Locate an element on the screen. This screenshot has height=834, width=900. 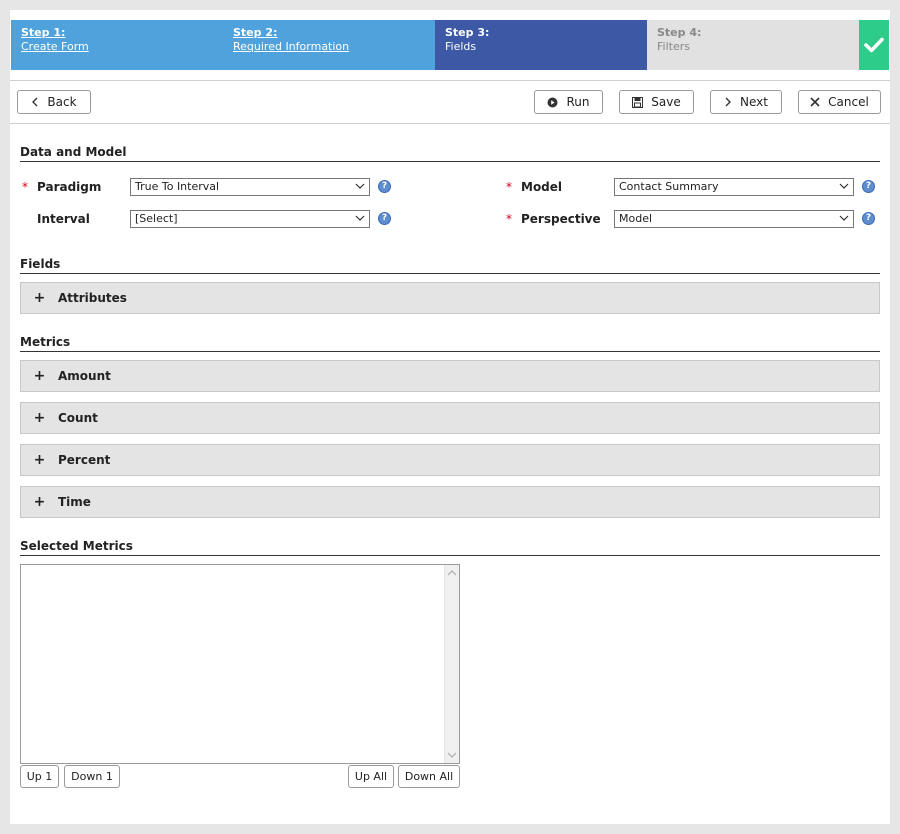
step-2-link: Required Information is located at coordinates (291, 46).